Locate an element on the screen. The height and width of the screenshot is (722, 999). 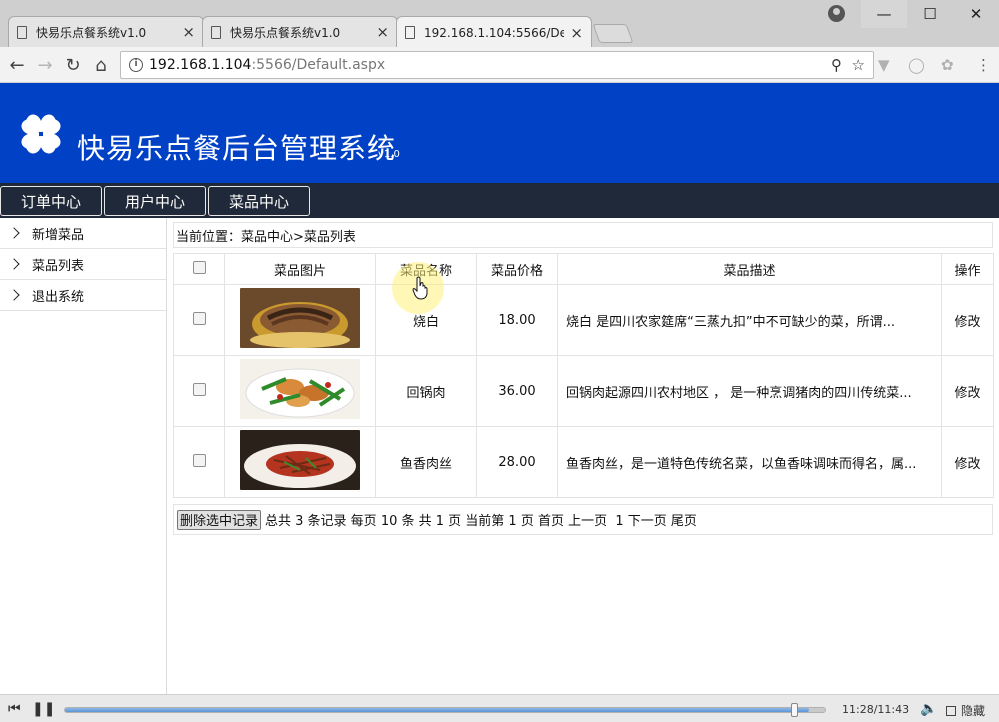
dish-photo-huiguorou is located at coordinates (300, 389).